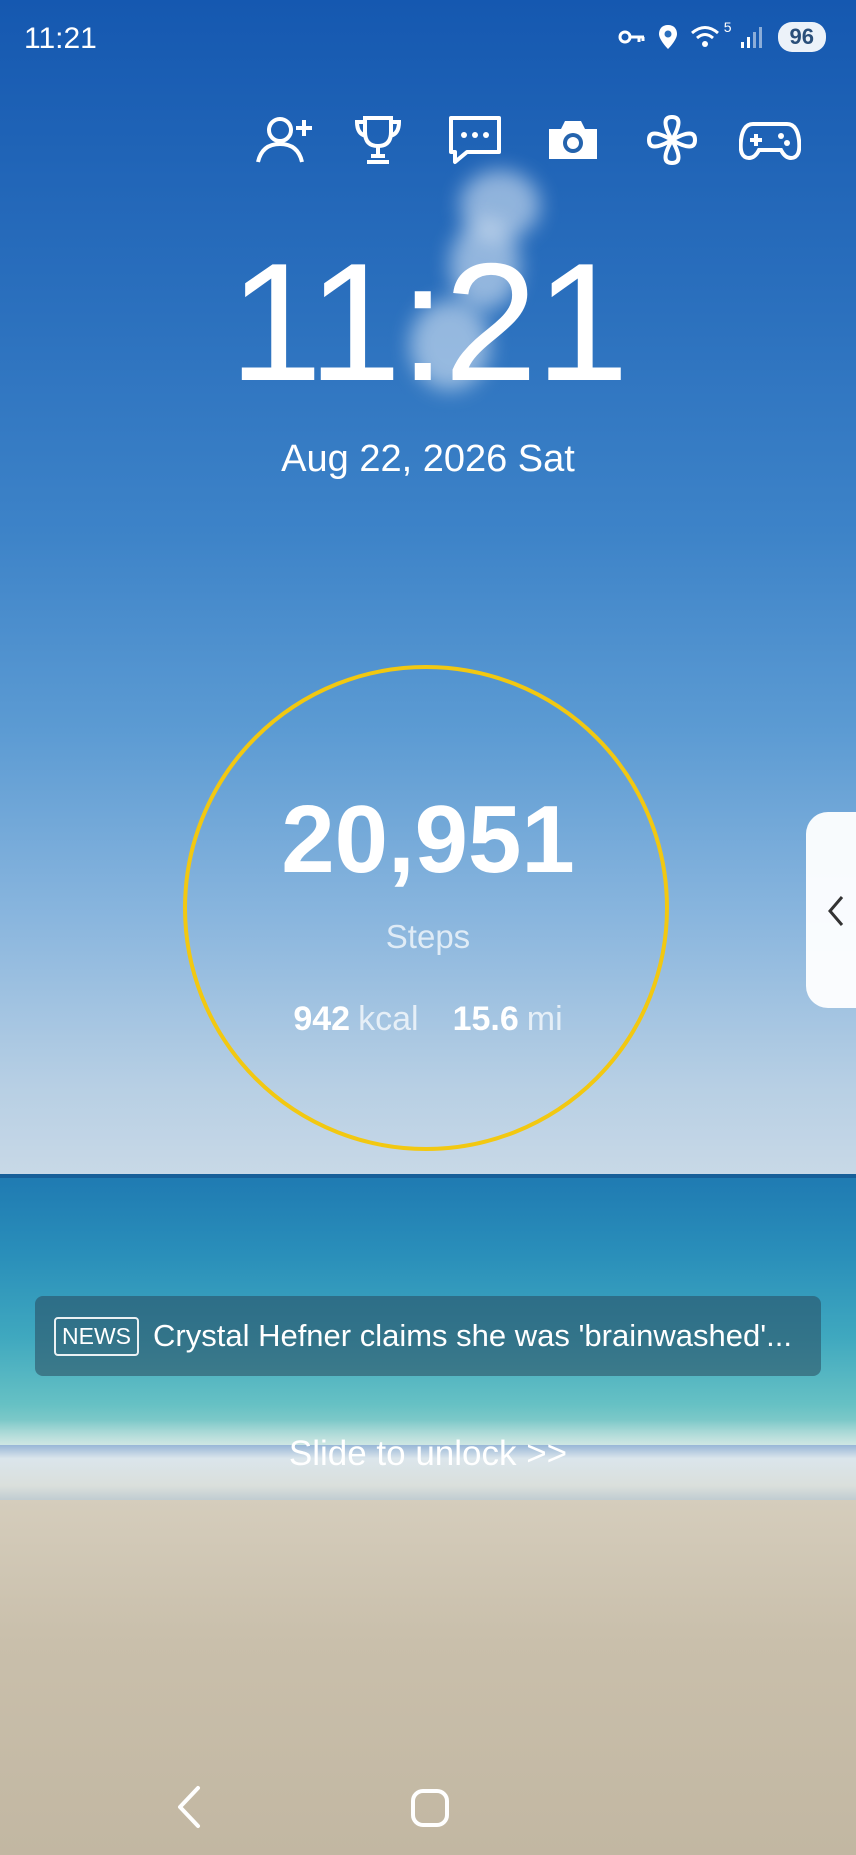 The height and width of the screenshot is (1855, 856). Describe the element at coordinates (753, 37) in the screenshot. I see `signal-icon` at that location.